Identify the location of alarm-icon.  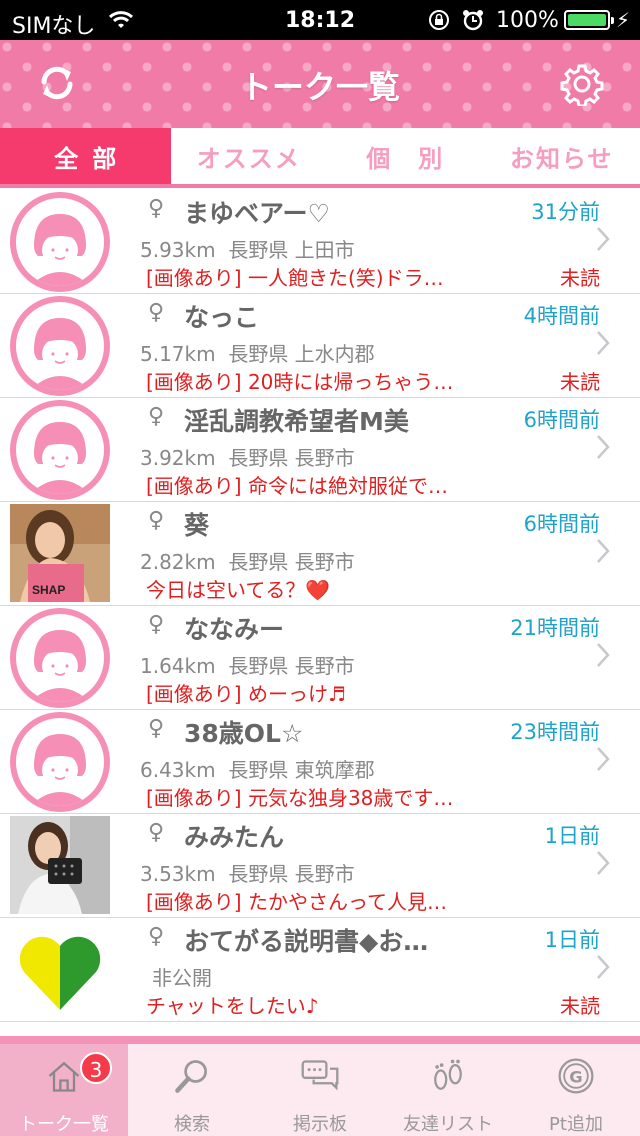
(473, 20).